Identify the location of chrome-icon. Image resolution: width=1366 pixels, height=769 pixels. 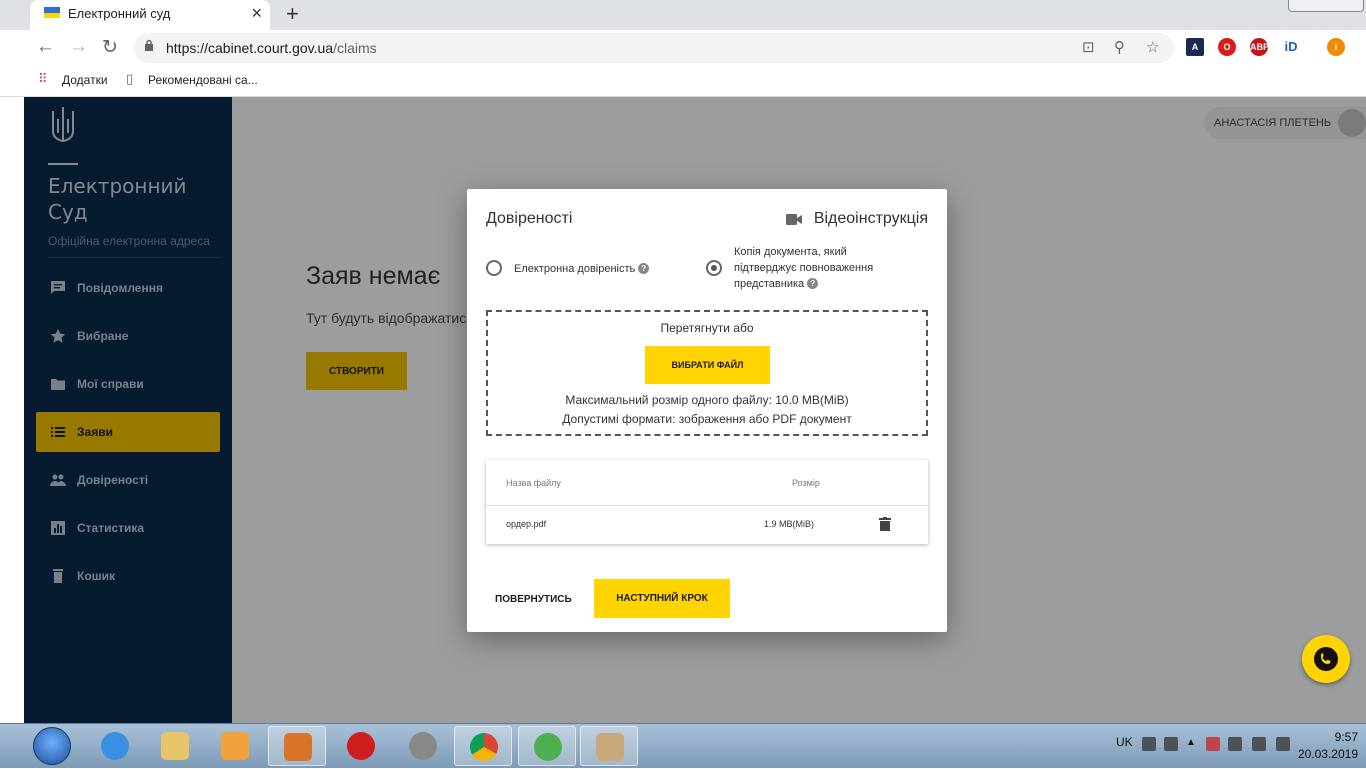
(484, 747).